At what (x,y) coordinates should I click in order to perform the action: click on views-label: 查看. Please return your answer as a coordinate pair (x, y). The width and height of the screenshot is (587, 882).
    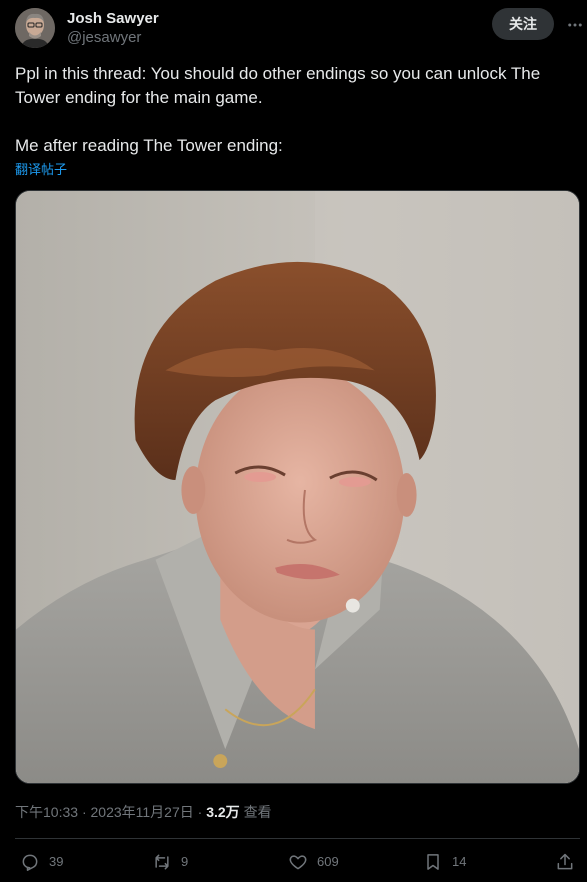
    Looking at the image, I should click on (257, 812).